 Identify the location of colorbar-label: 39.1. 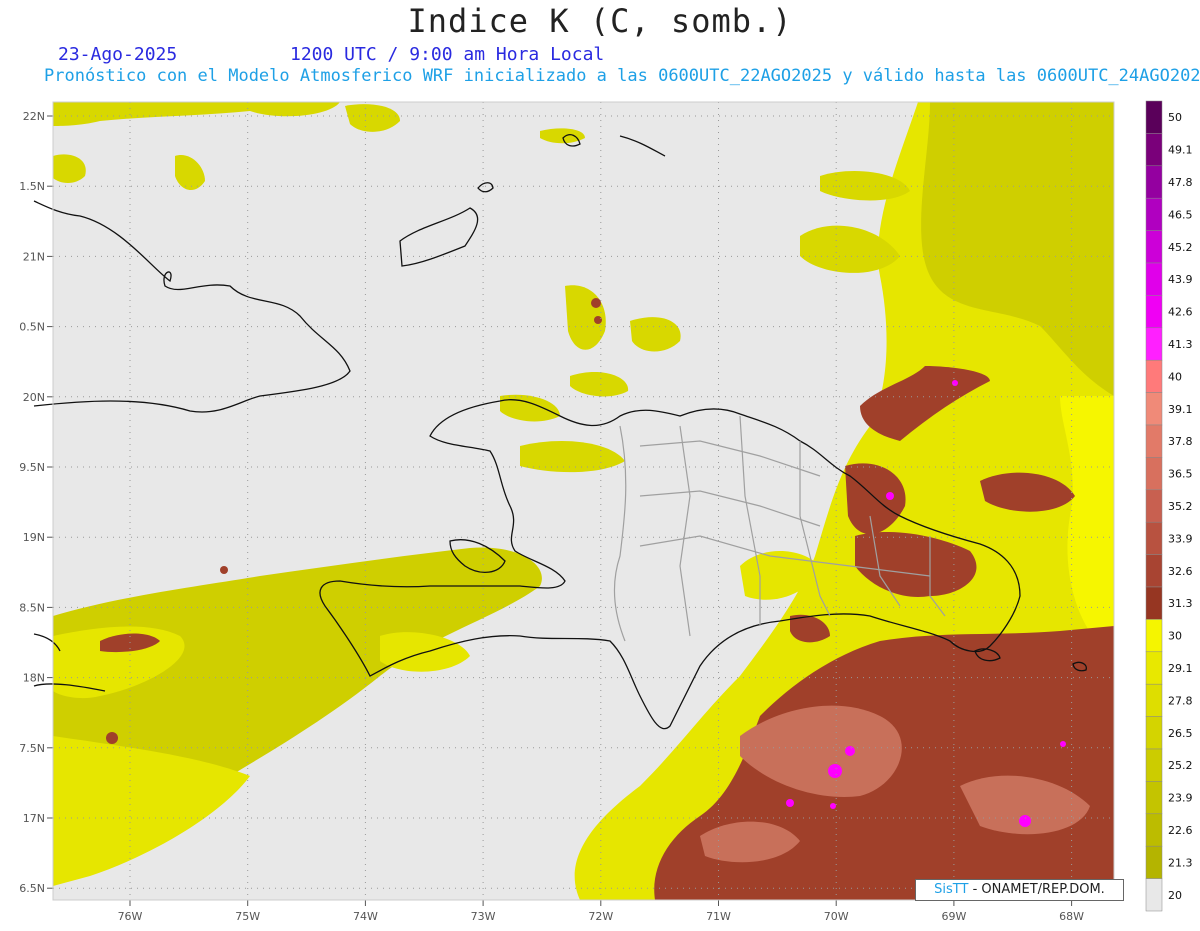
(1180, 409).